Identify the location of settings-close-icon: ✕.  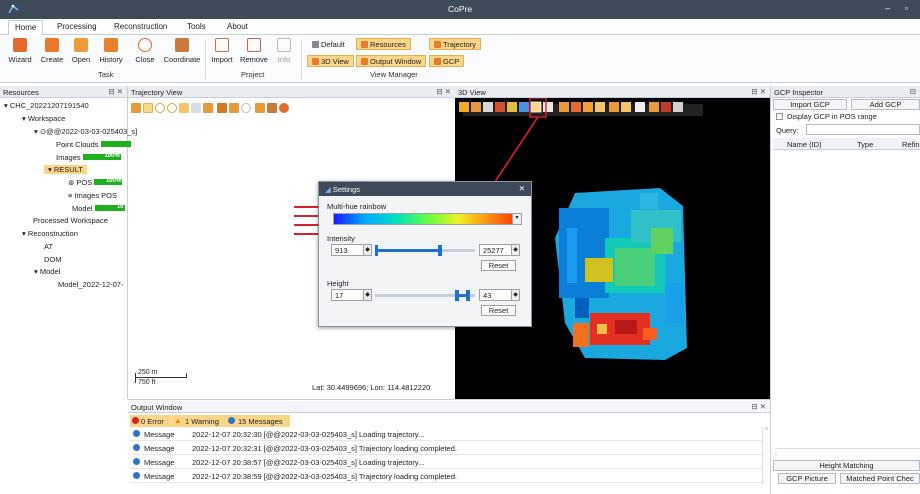
(522, 188).